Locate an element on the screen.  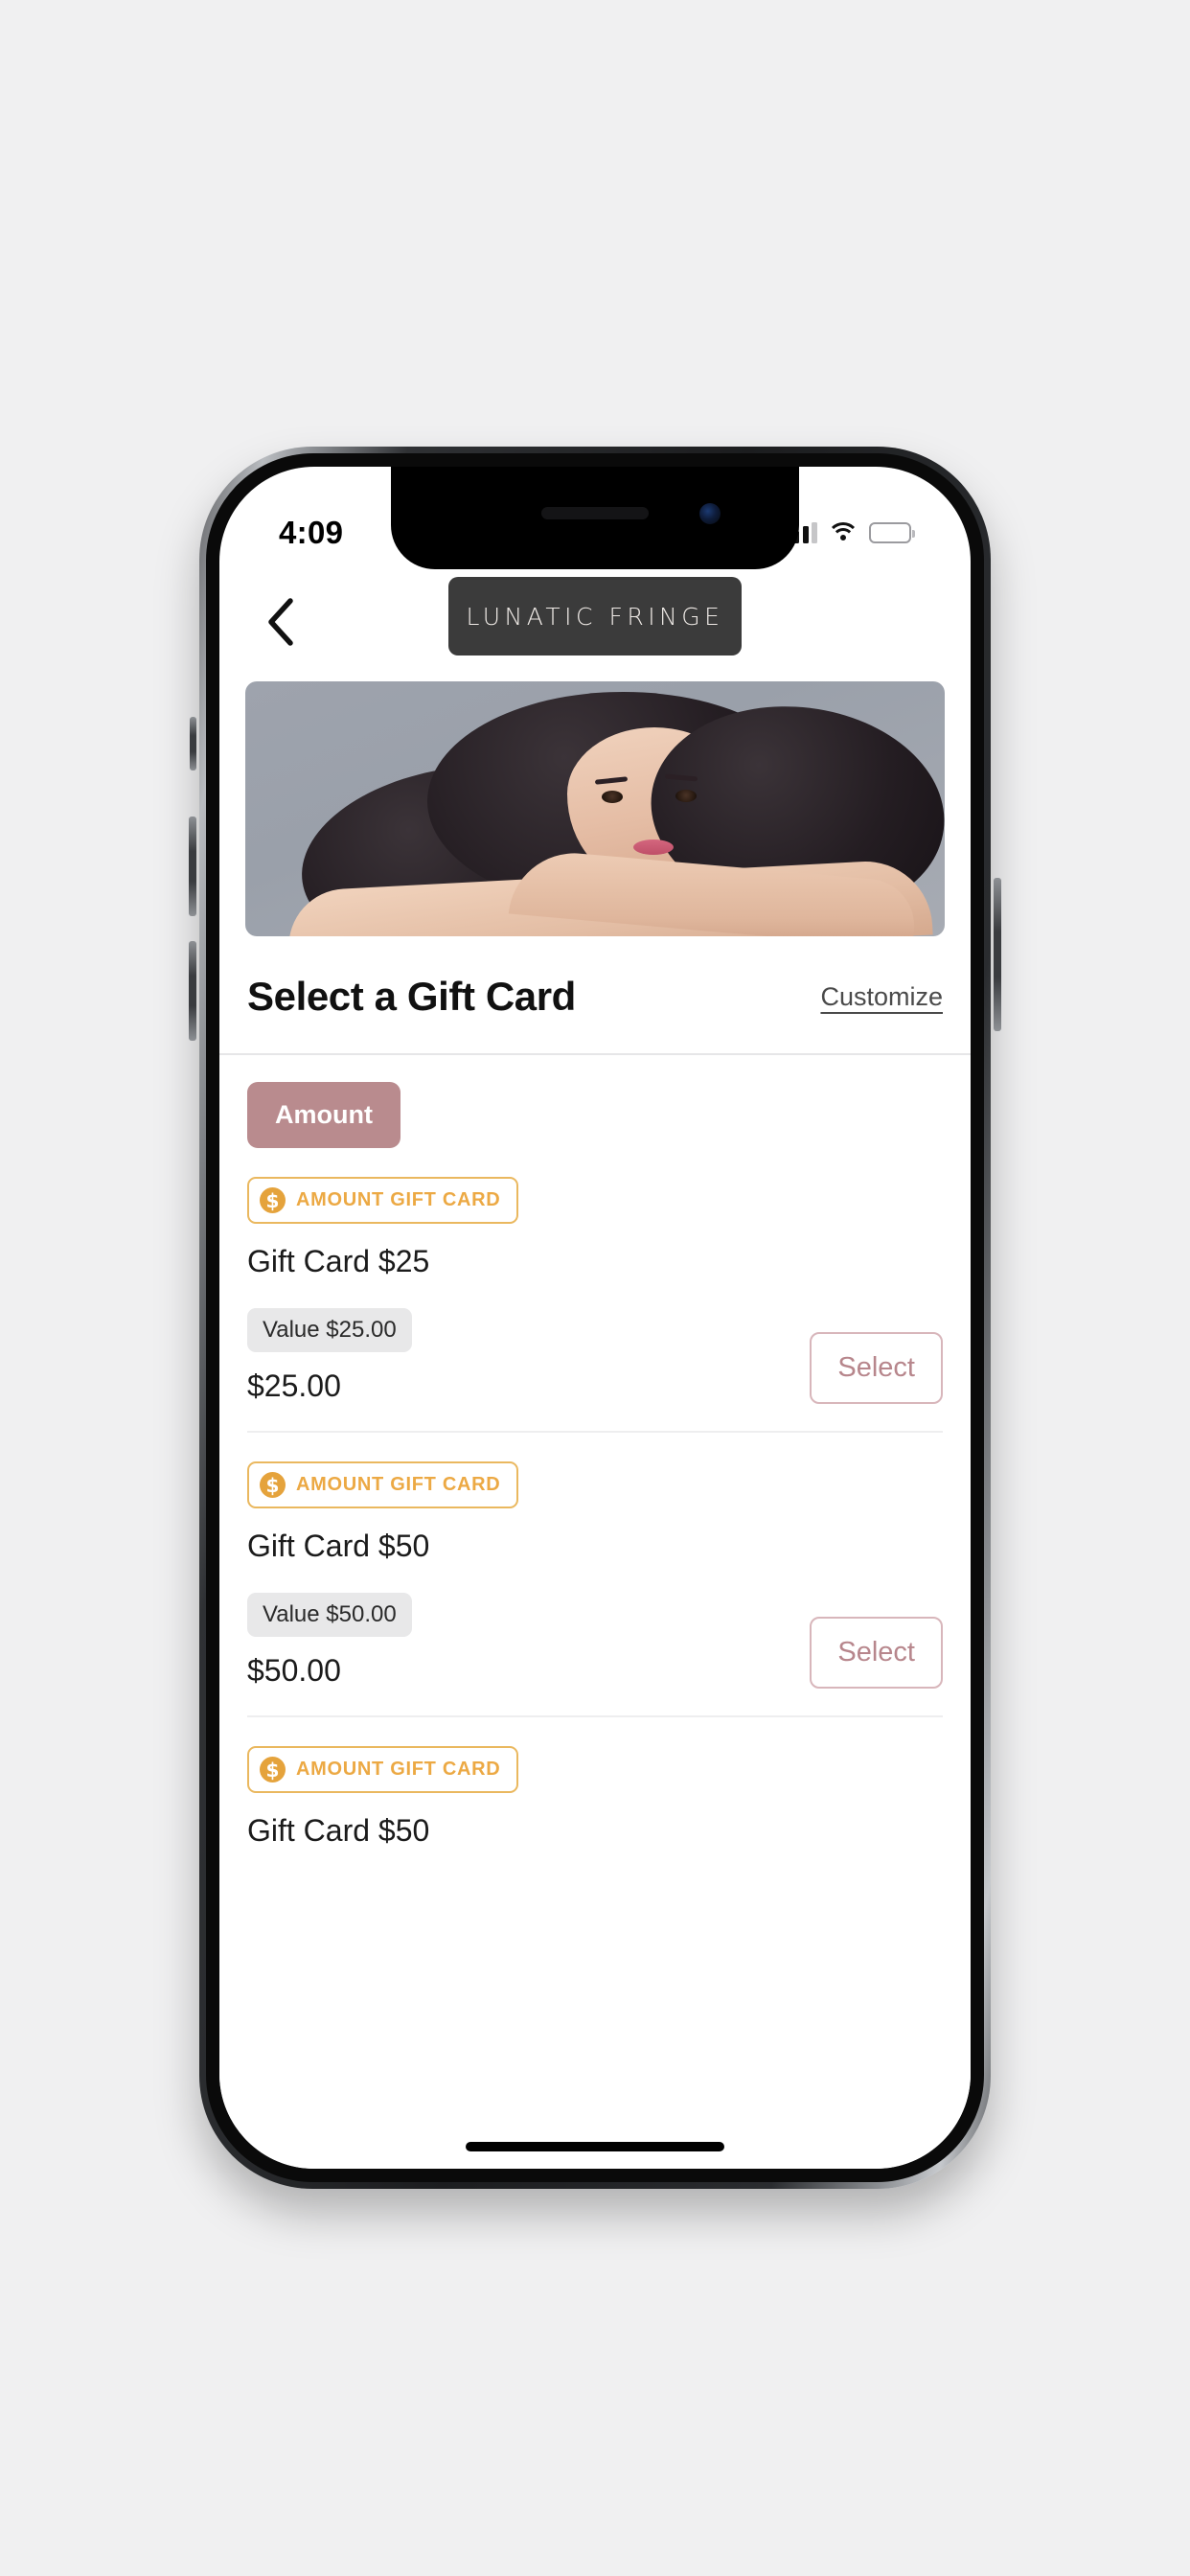
gift-card-price: $50.00 is located at coordinates (294, 1670).